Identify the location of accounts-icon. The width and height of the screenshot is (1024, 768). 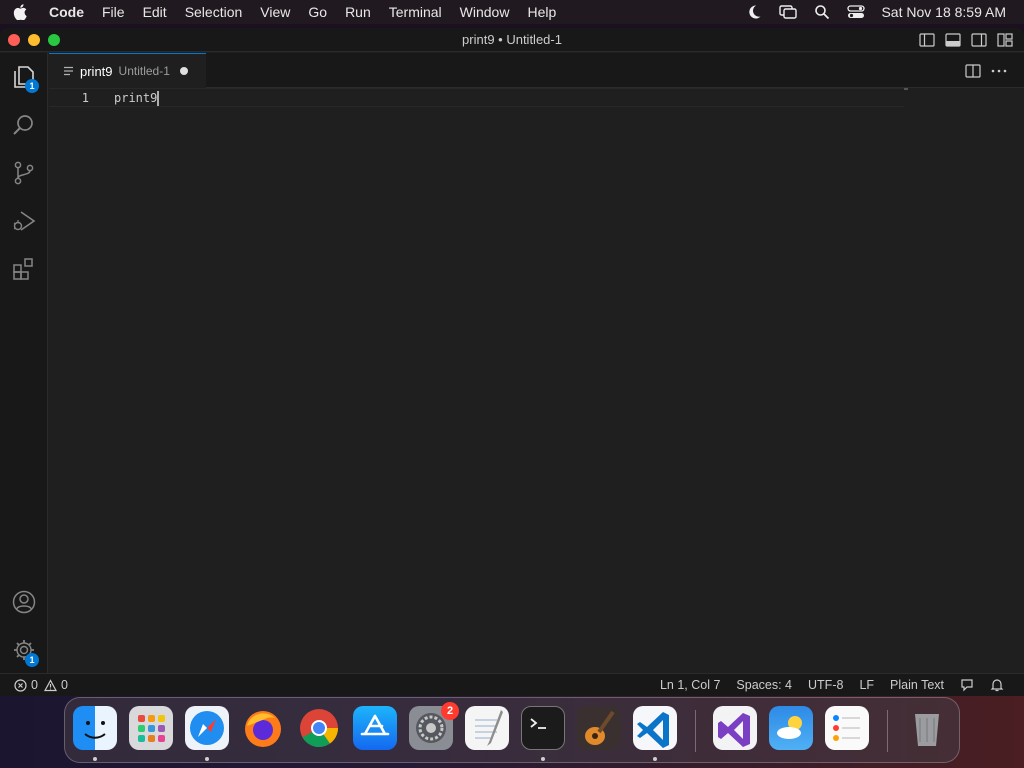
(24, 602).